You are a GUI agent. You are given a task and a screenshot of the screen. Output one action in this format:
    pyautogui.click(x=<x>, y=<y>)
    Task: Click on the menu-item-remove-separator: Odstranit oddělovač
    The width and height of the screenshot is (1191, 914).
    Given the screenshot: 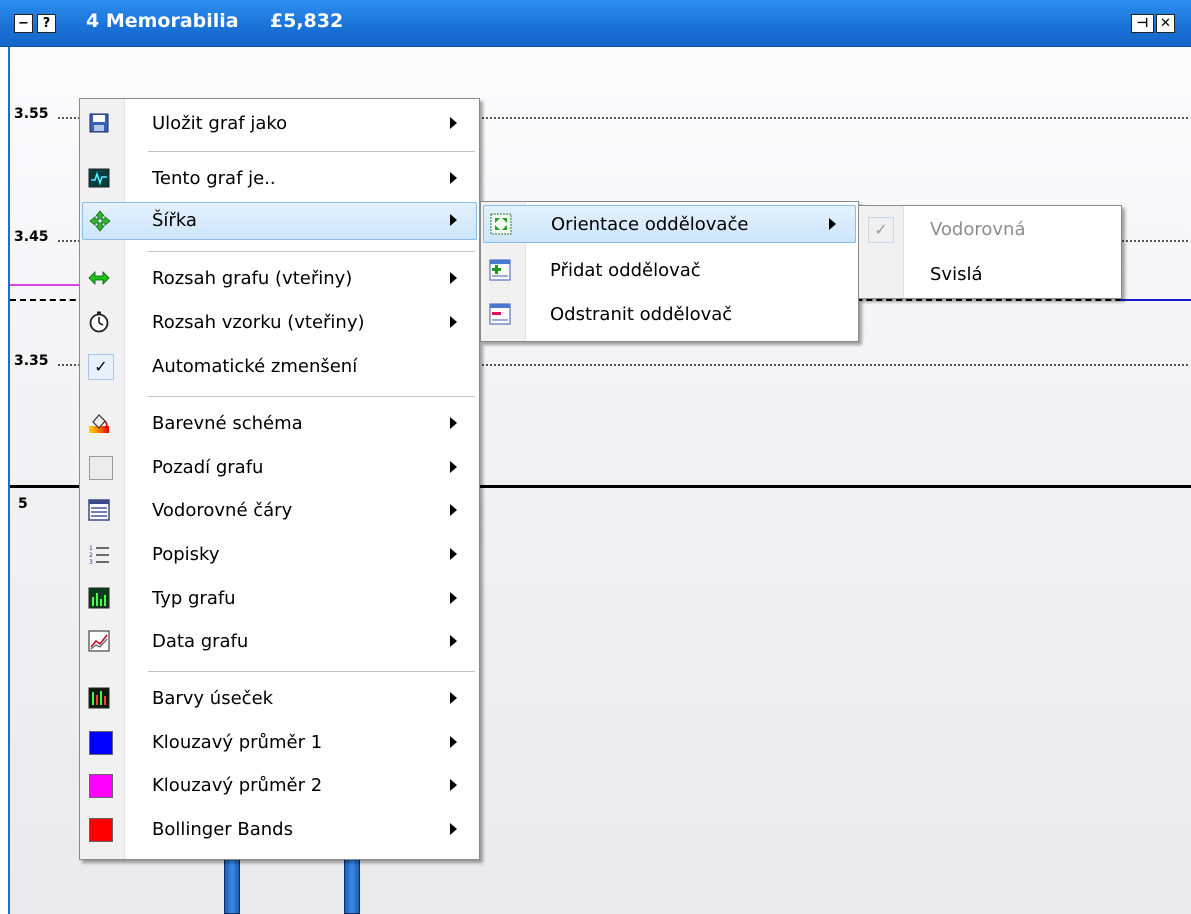 What is the action you would take?
    pyautogui.click(x=669, y=315)
    